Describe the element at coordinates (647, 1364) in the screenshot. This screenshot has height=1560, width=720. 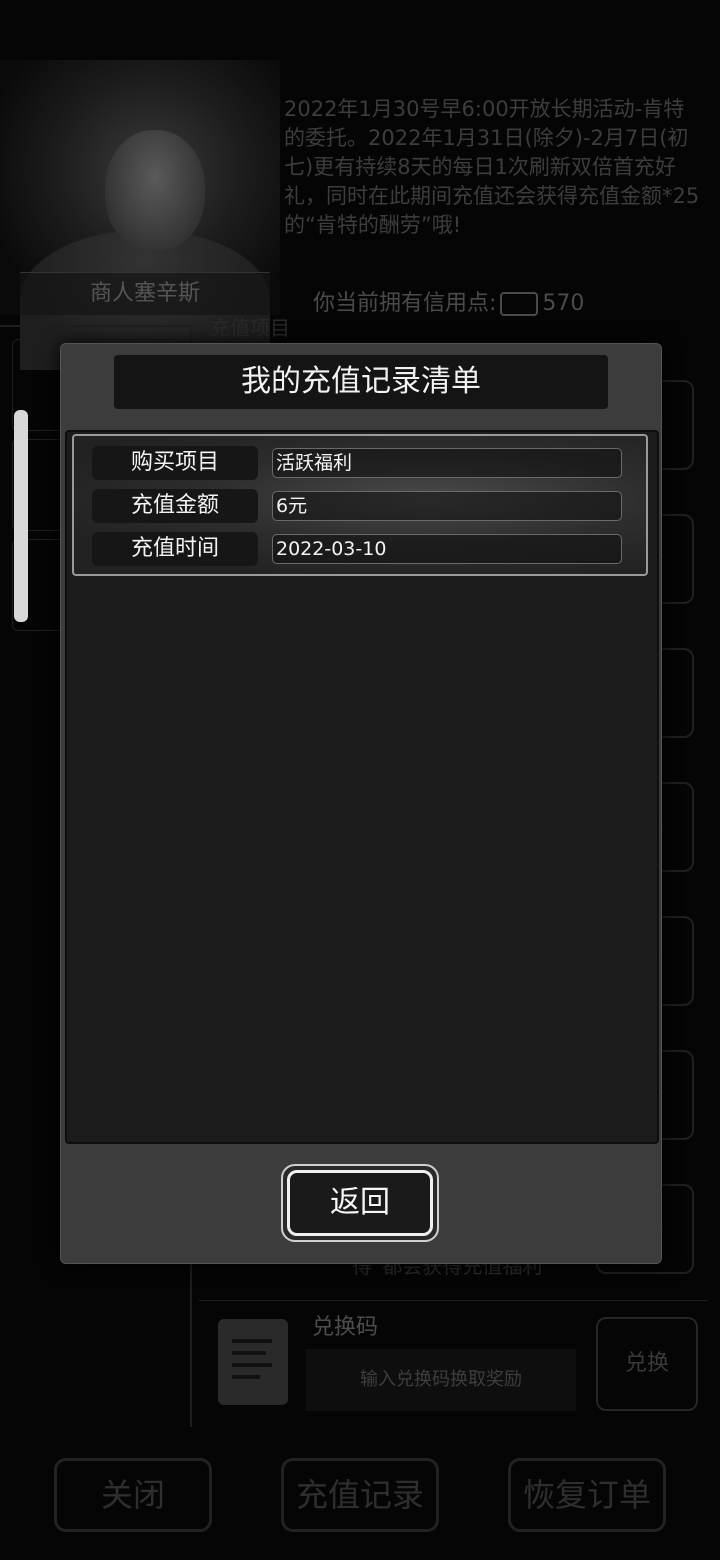
I see `redeem-button: 兑换` at that location.